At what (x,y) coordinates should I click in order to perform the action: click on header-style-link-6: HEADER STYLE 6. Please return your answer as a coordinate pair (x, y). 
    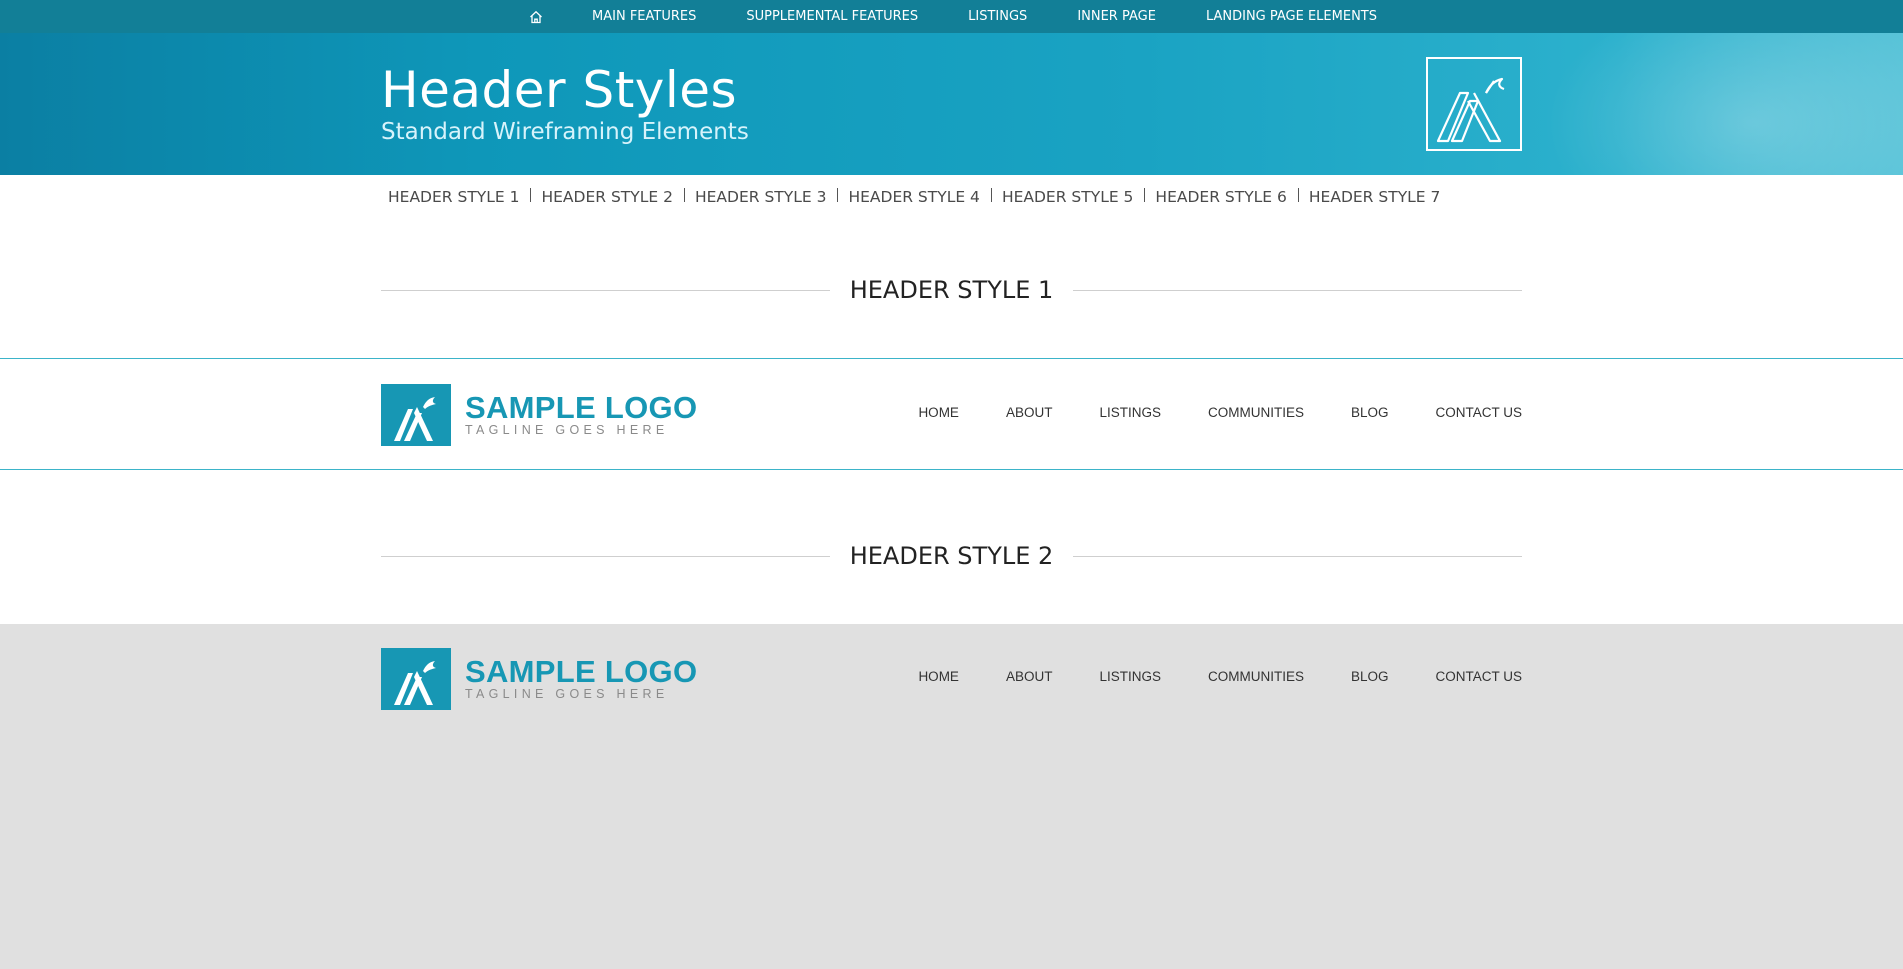
    Looking at the image, I should click on (1220, 197).